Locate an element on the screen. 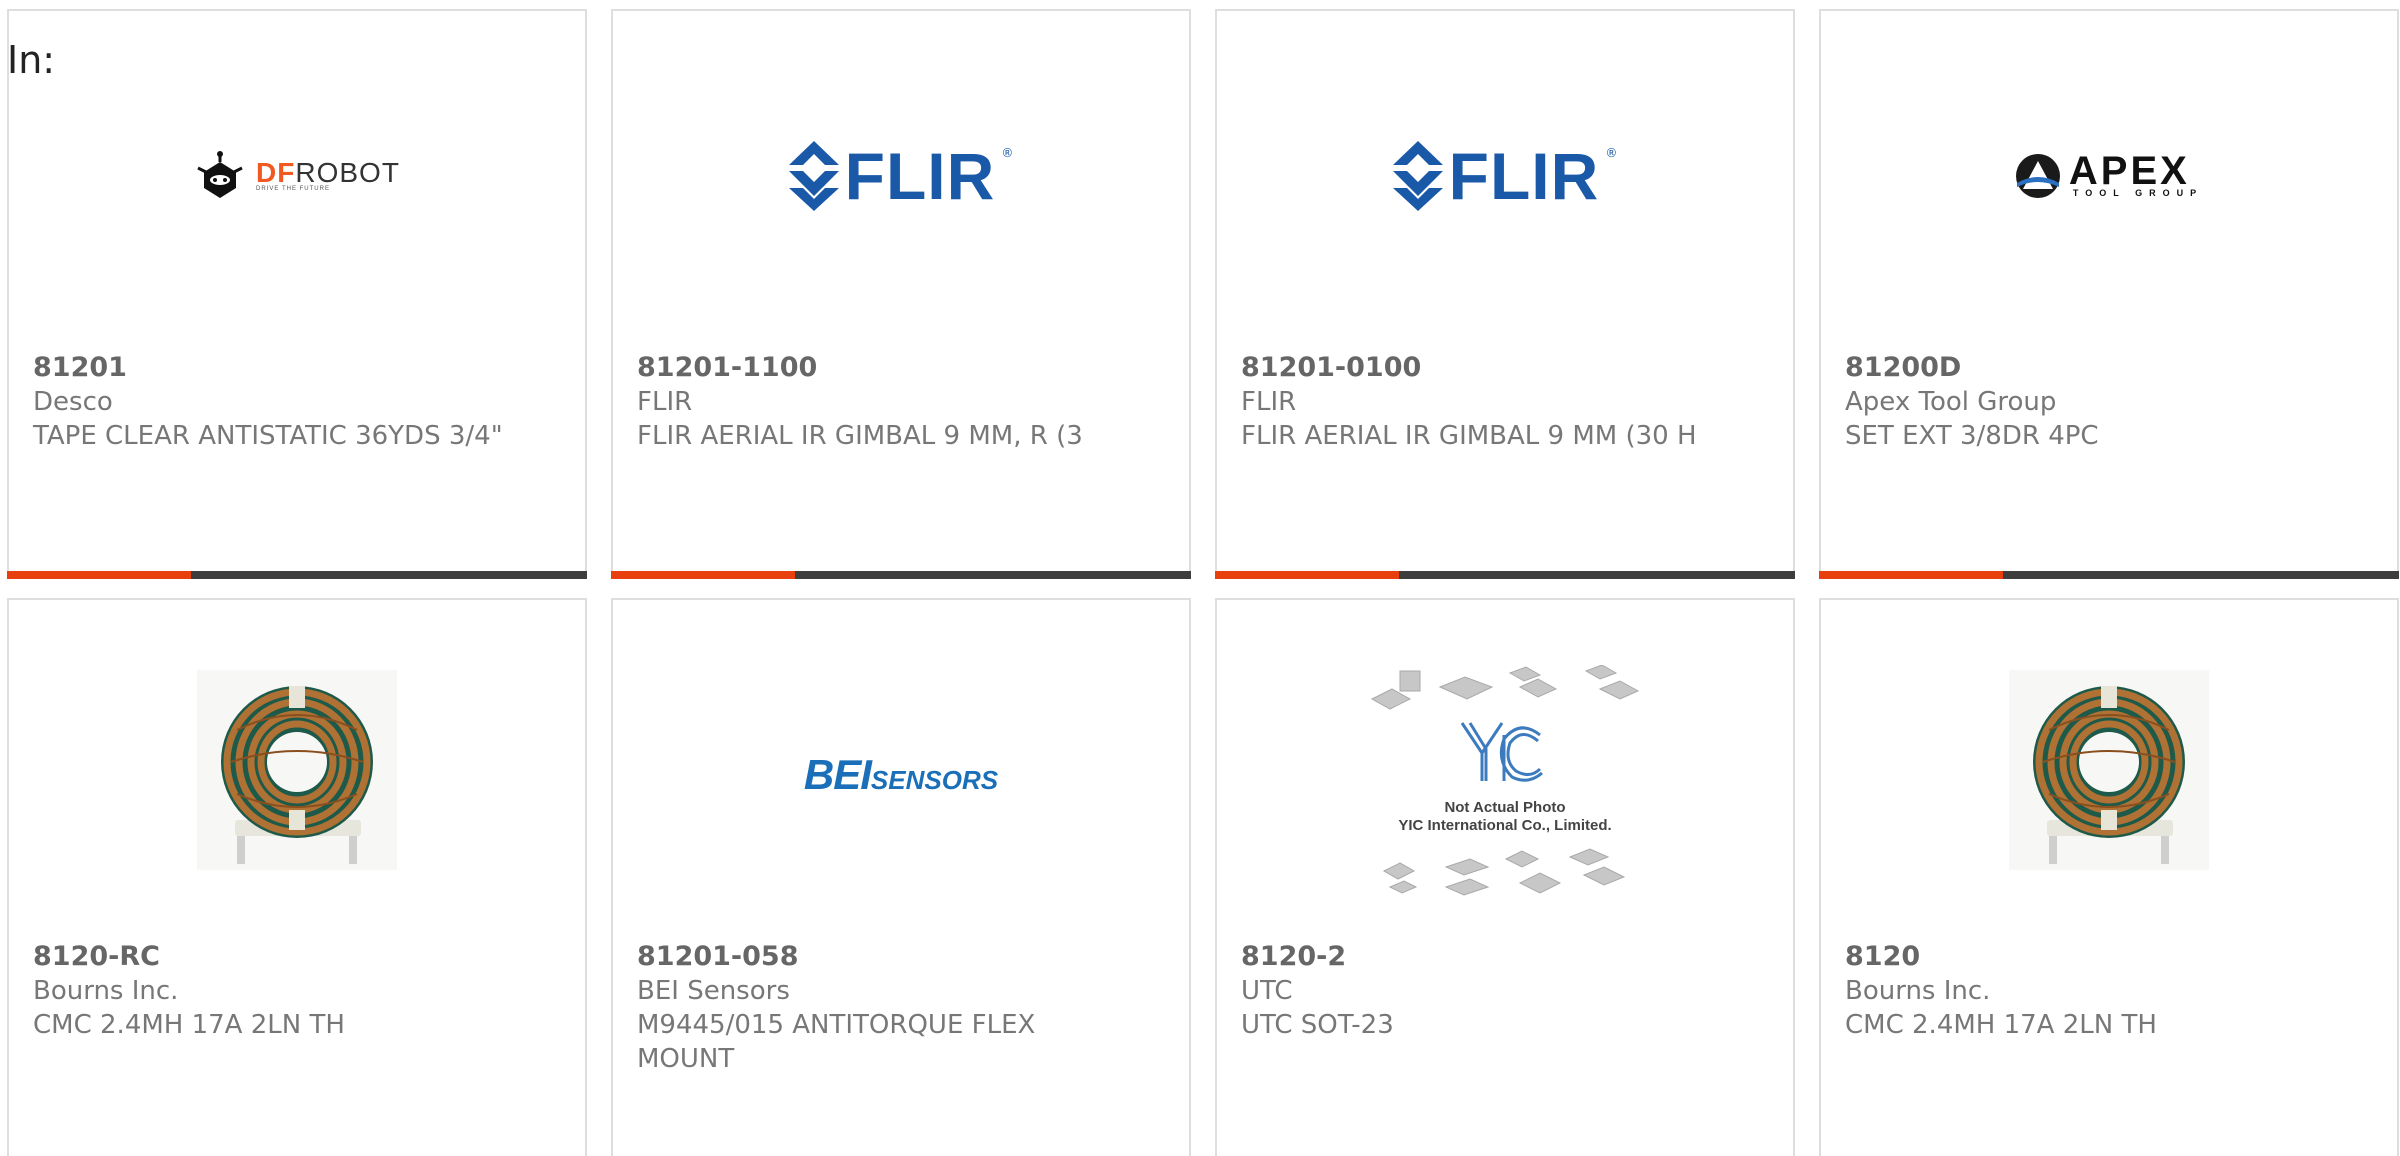 The image size is (2400, 1156). description: UTC SOT-23 is located at coordinates (1317, 1025).